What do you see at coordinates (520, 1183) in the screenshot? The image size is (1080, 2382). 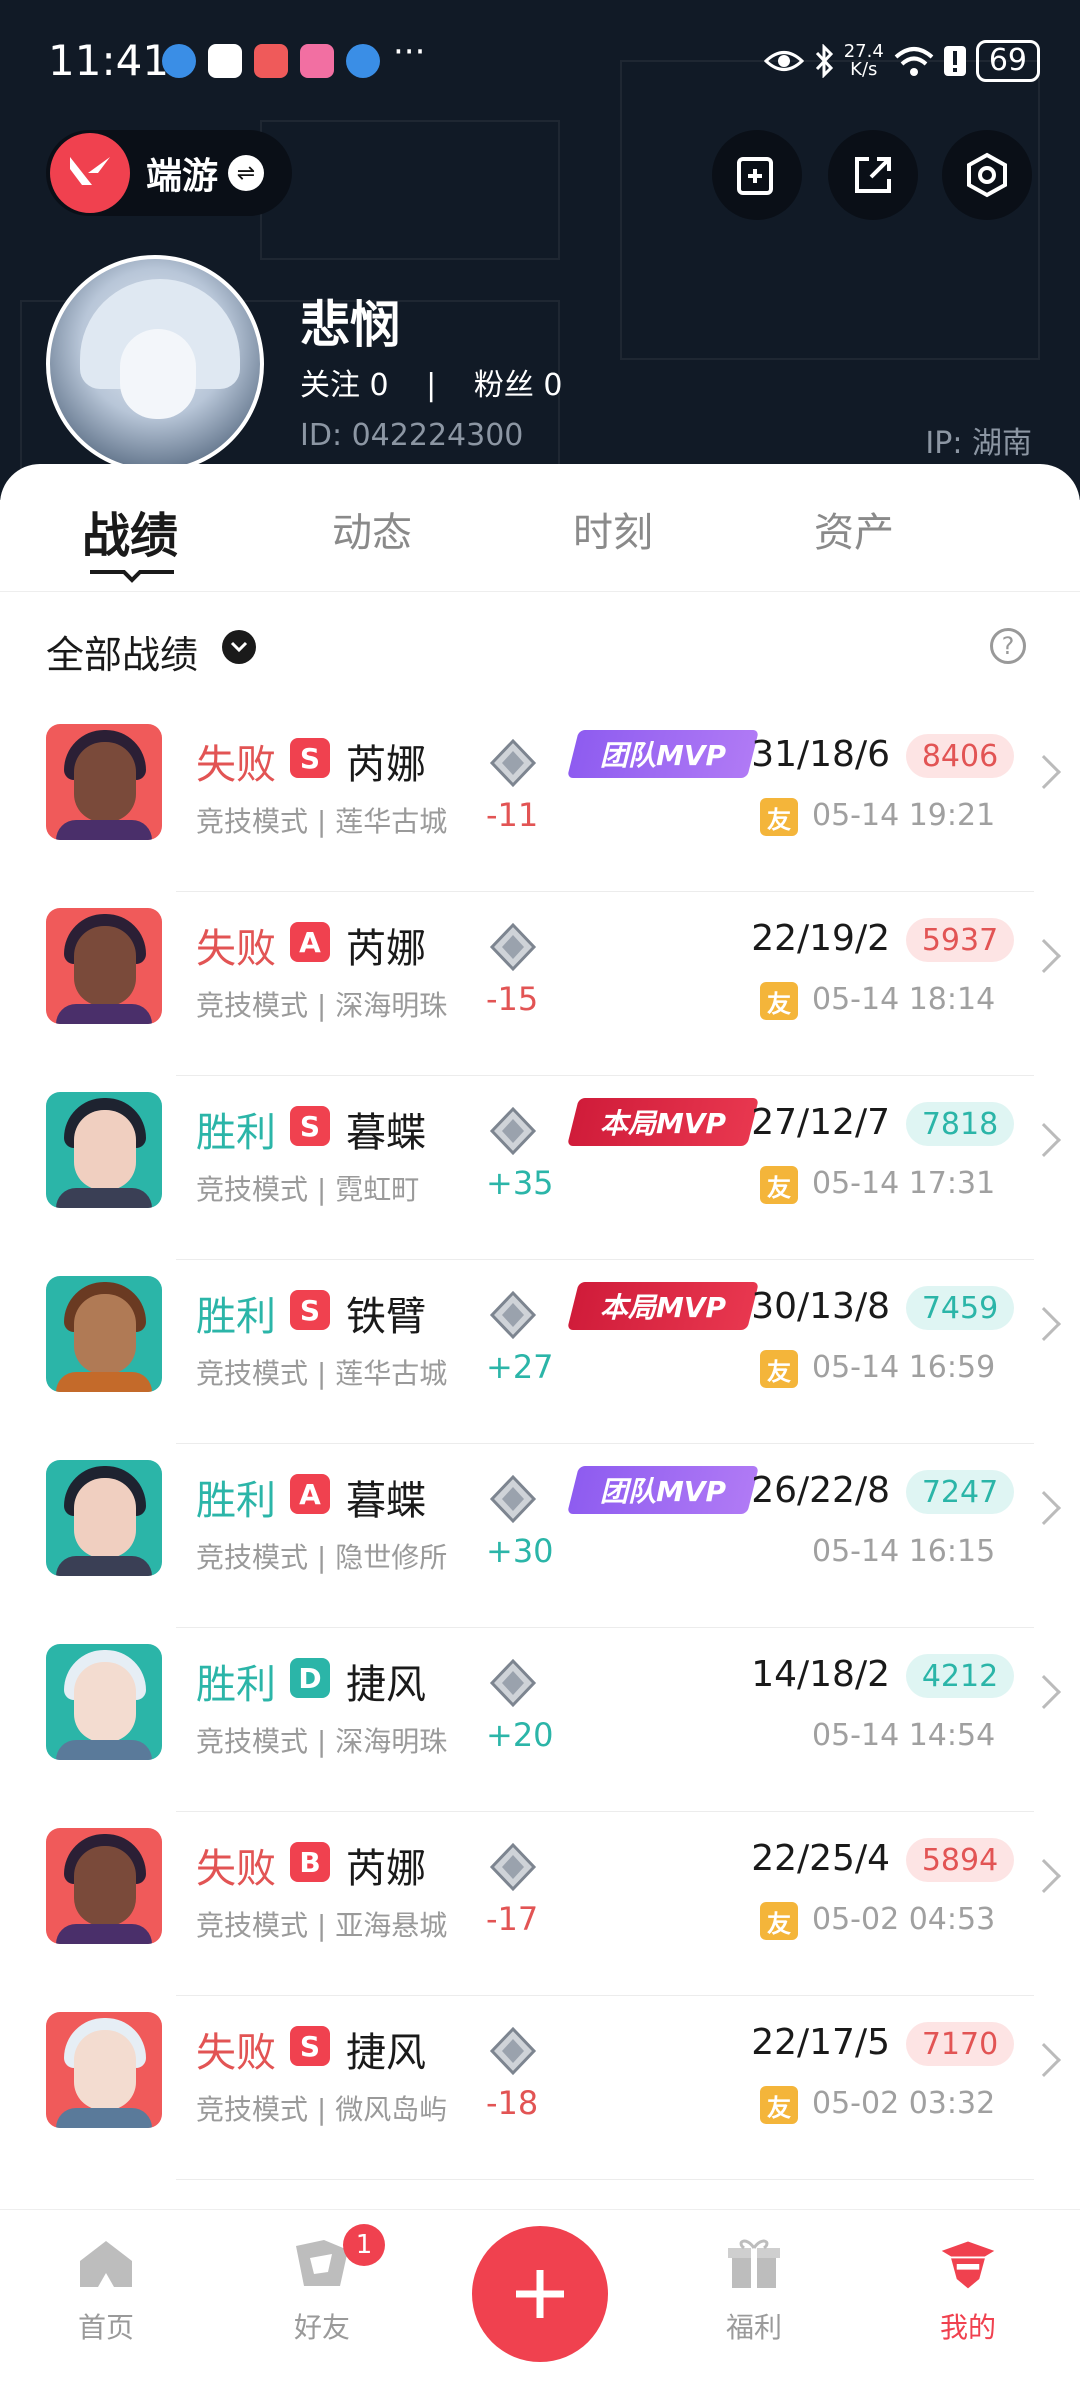 I see `rank-points-delta: +35` at bounding box center [520, 1183].